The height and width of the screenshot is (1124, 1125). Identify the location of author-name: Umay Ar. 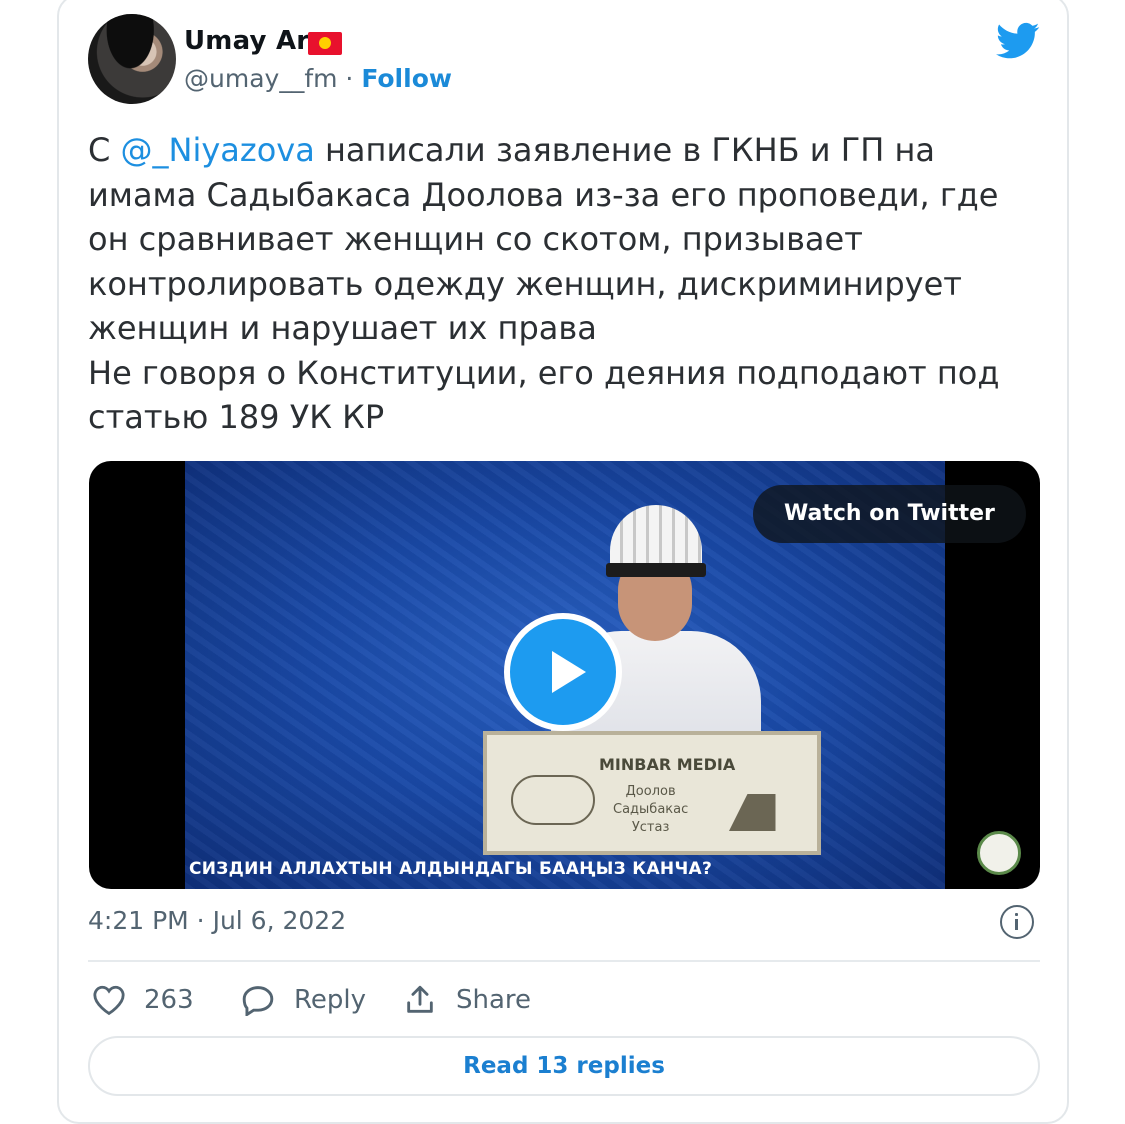
(246, 41).